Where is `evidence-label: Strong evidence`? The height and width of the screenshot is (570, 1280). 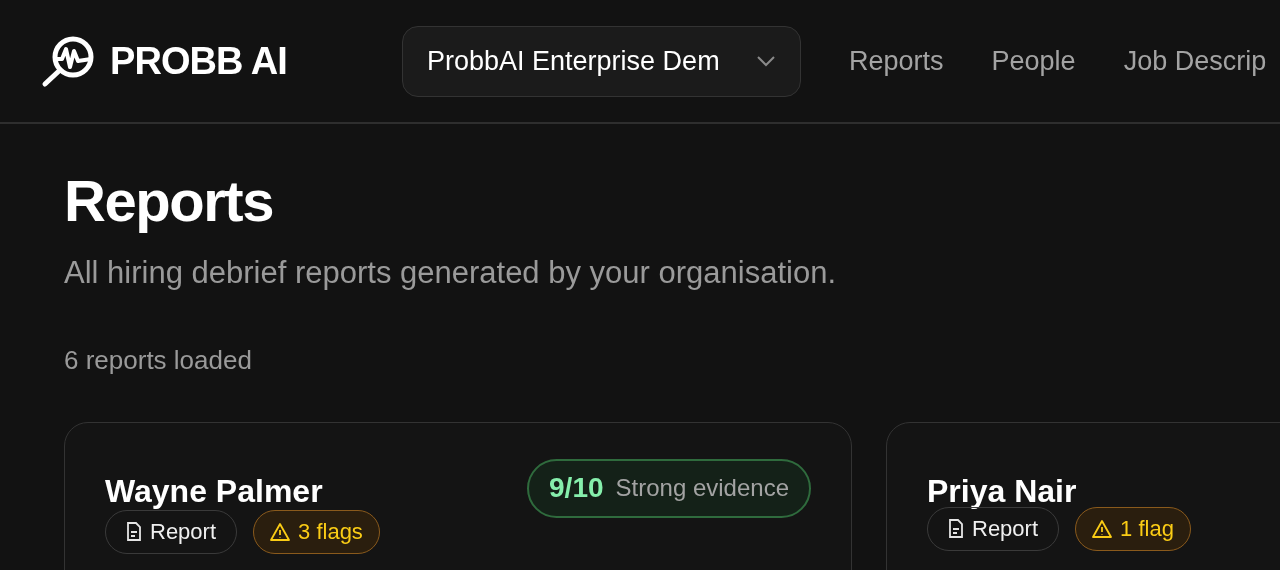 evidence-label: Strong evidence is located at coordinates (702, 488).